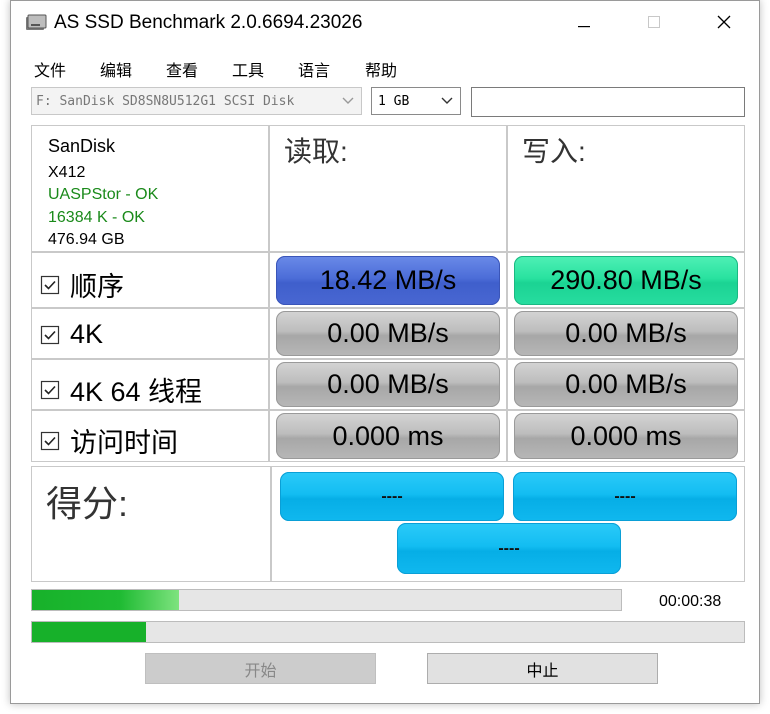 Image resolution: width=770 pixels, height=714 pixels. I want to click on title-bar: AS SSD Benchmark 2.0.6694.23026, so click(385, 24).